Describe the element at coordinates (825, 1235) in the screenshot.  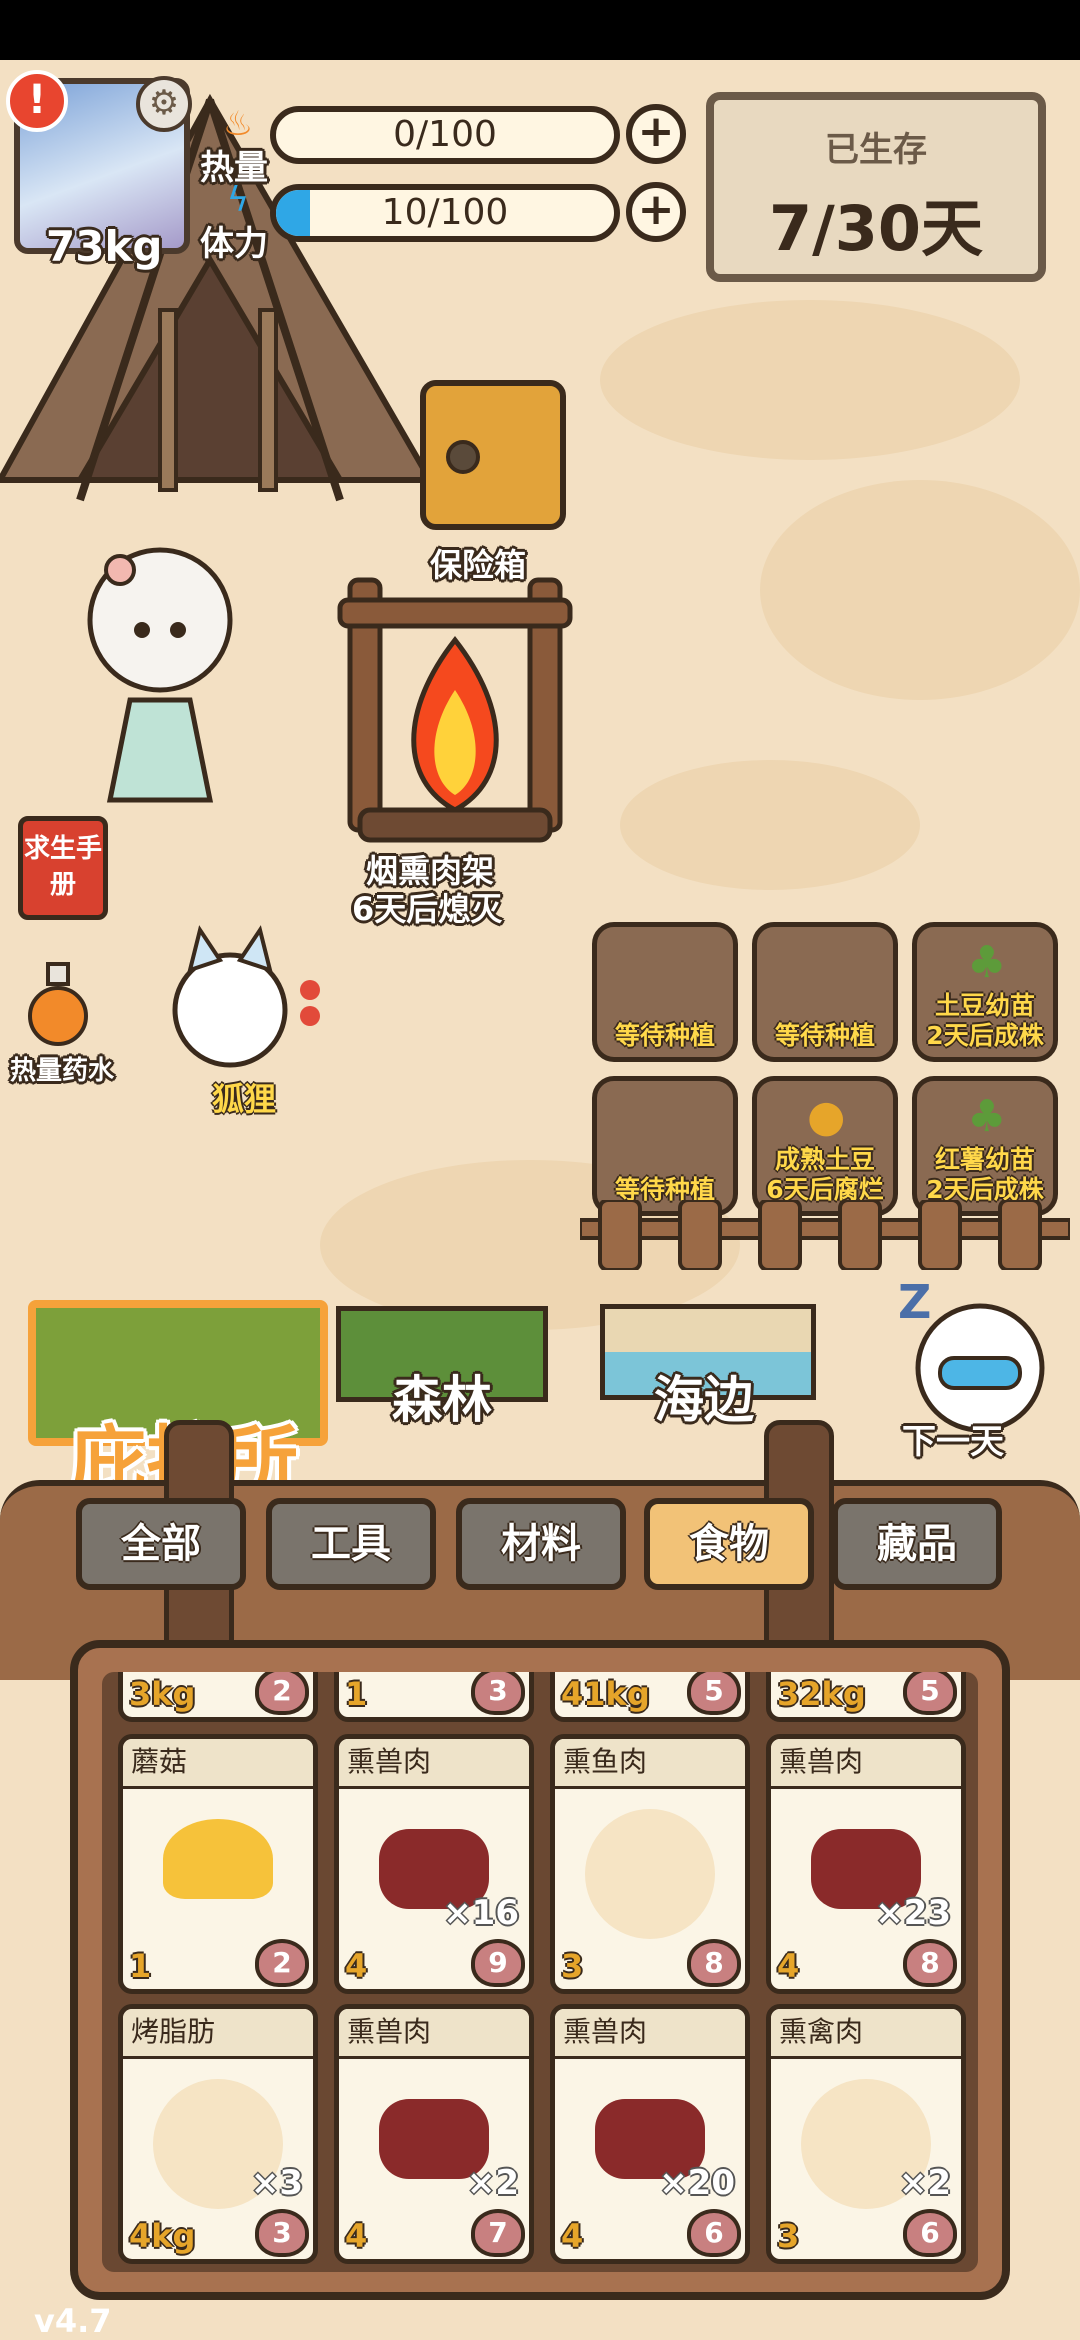
I see `fence` at that location.